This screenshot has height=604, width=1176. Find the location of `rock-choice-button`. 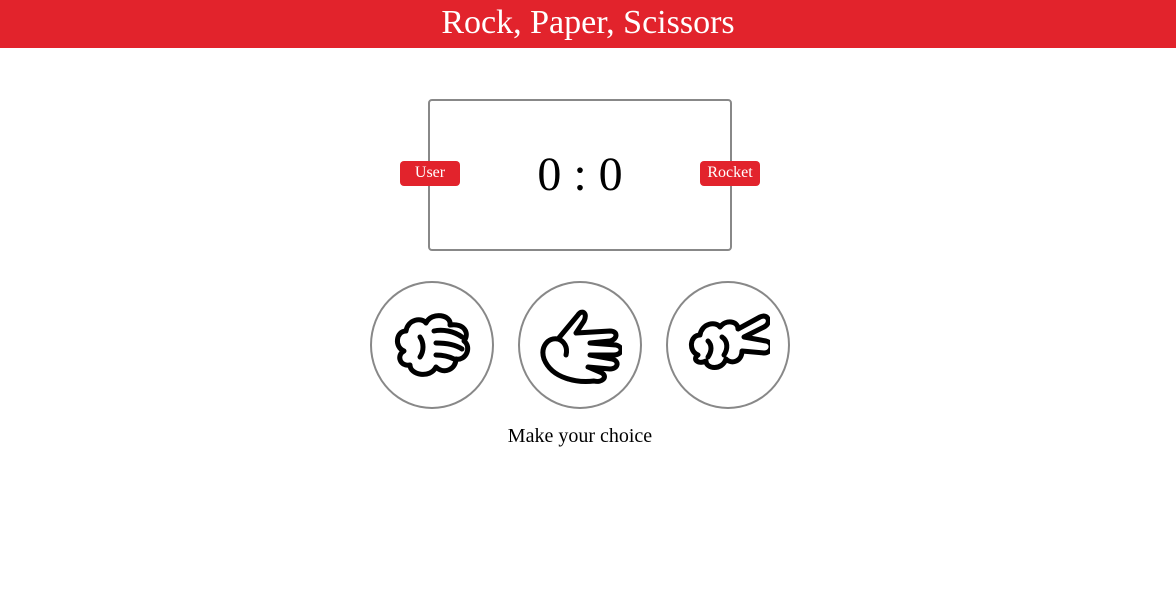

rock-choice-button is located at coordinates (432, 345).